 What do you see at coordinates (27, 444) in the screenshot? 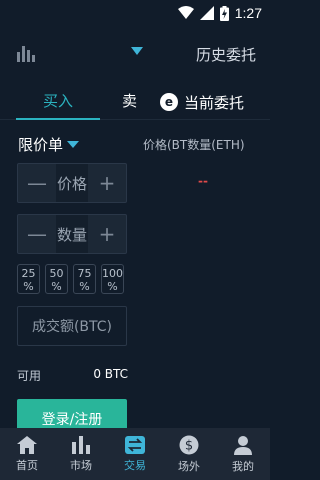
I see `home-icon` at bounding box center [27, 444].